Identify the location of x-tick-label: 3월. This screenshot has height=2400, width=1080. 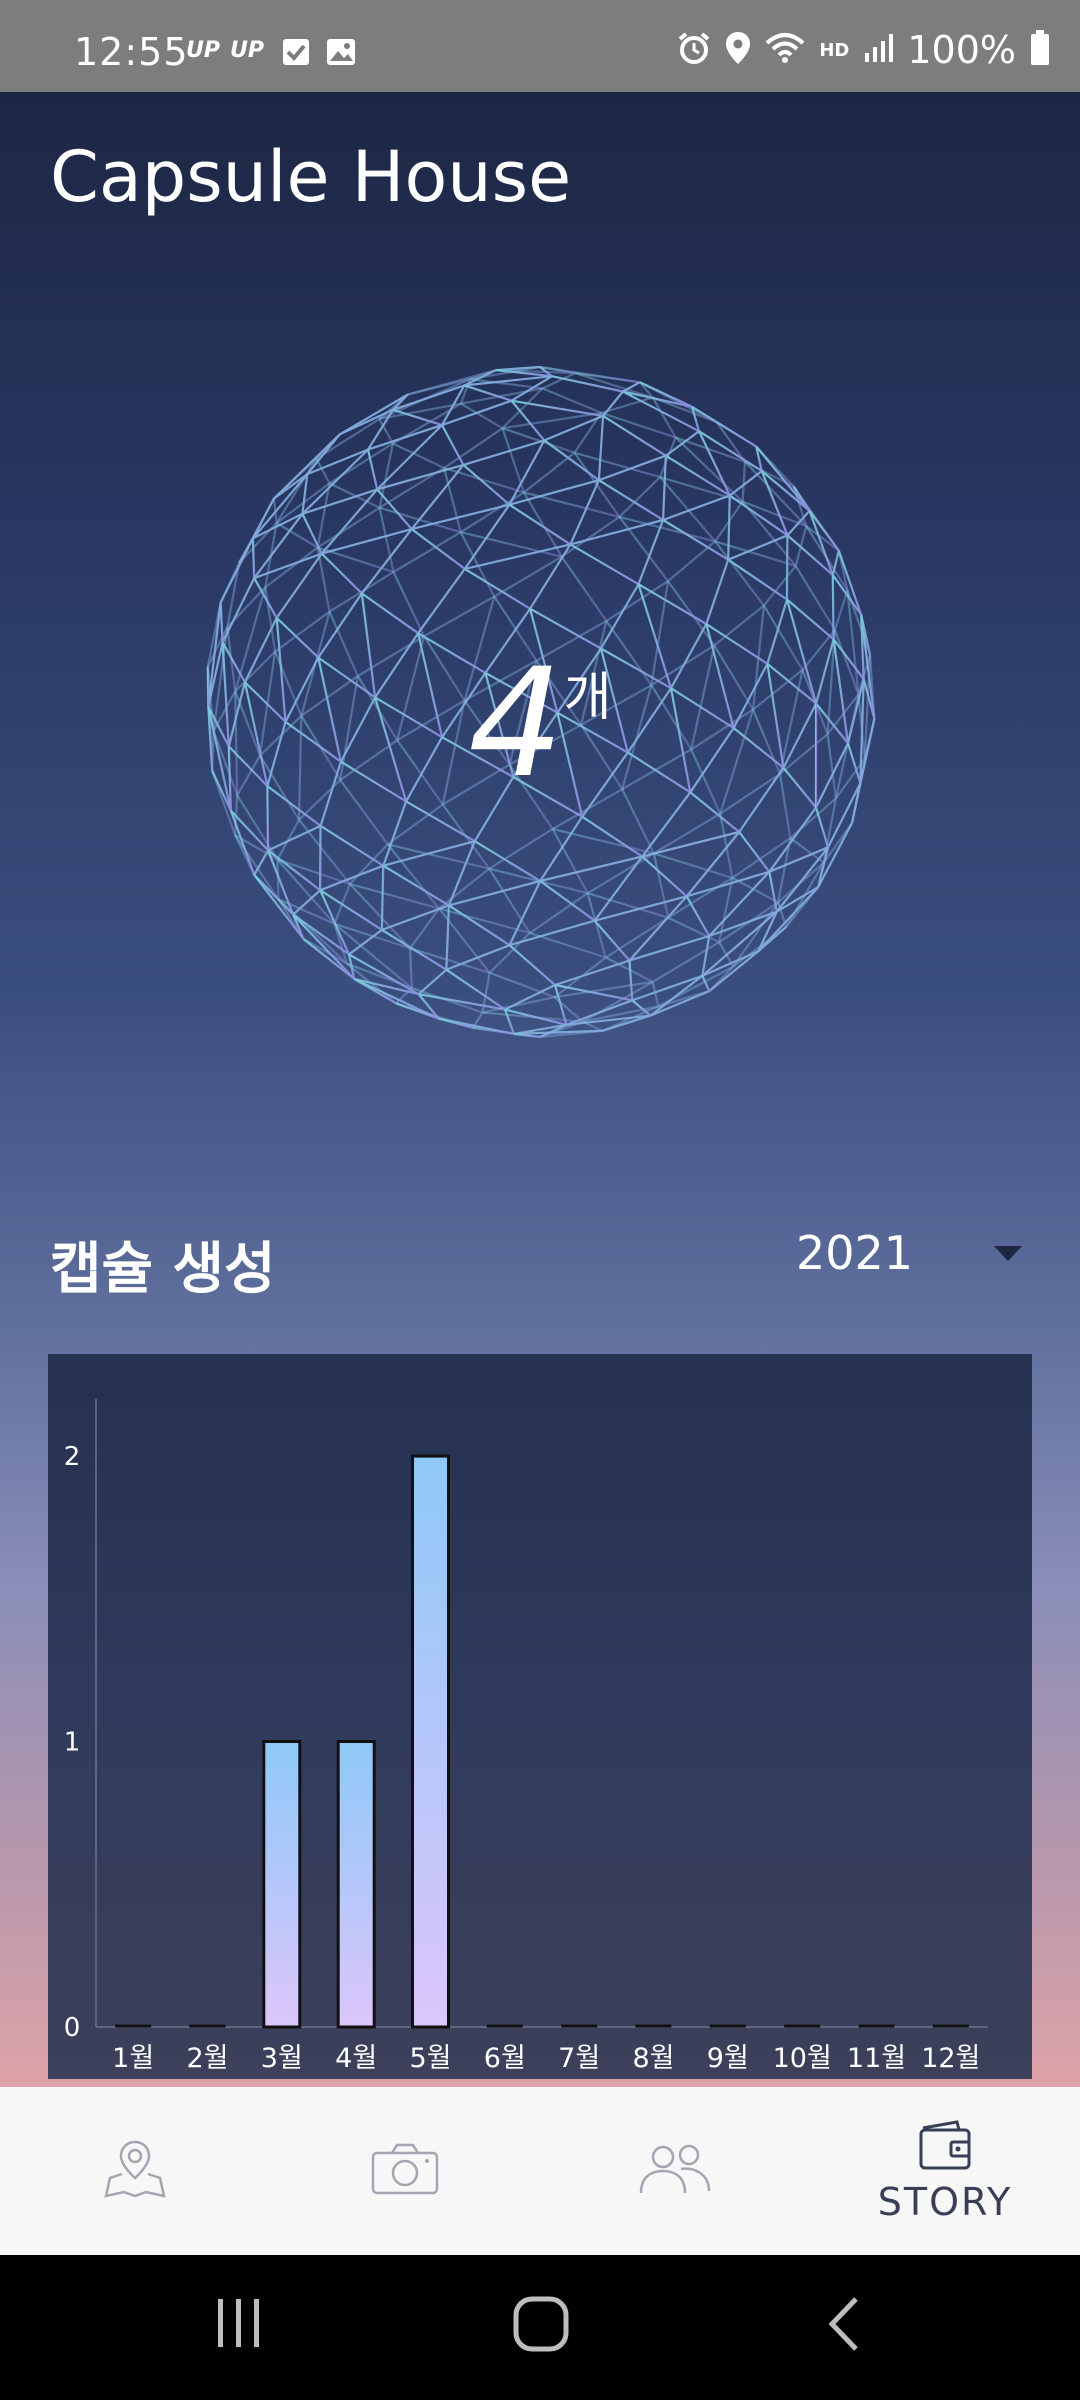
(282, 2058).